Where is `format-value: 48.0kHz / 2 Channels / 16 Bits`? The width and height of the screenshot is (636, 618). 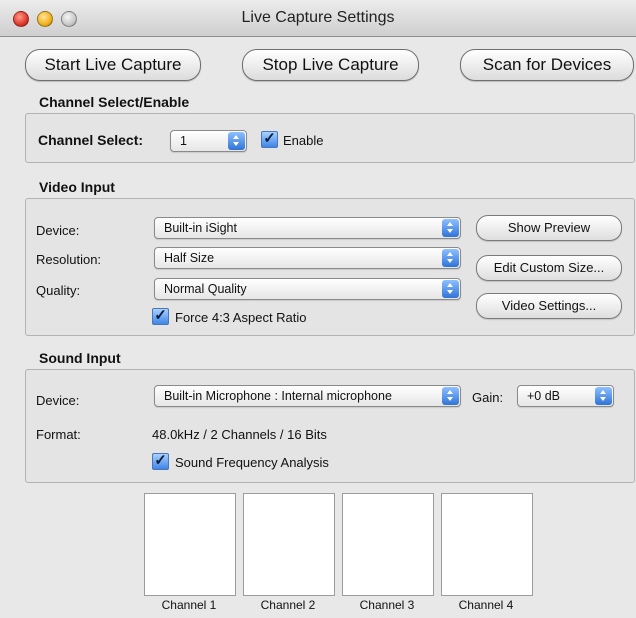 format-value: 48.0kHz / 2 Channels / 16 Bits is located at coordinates (239, 434).